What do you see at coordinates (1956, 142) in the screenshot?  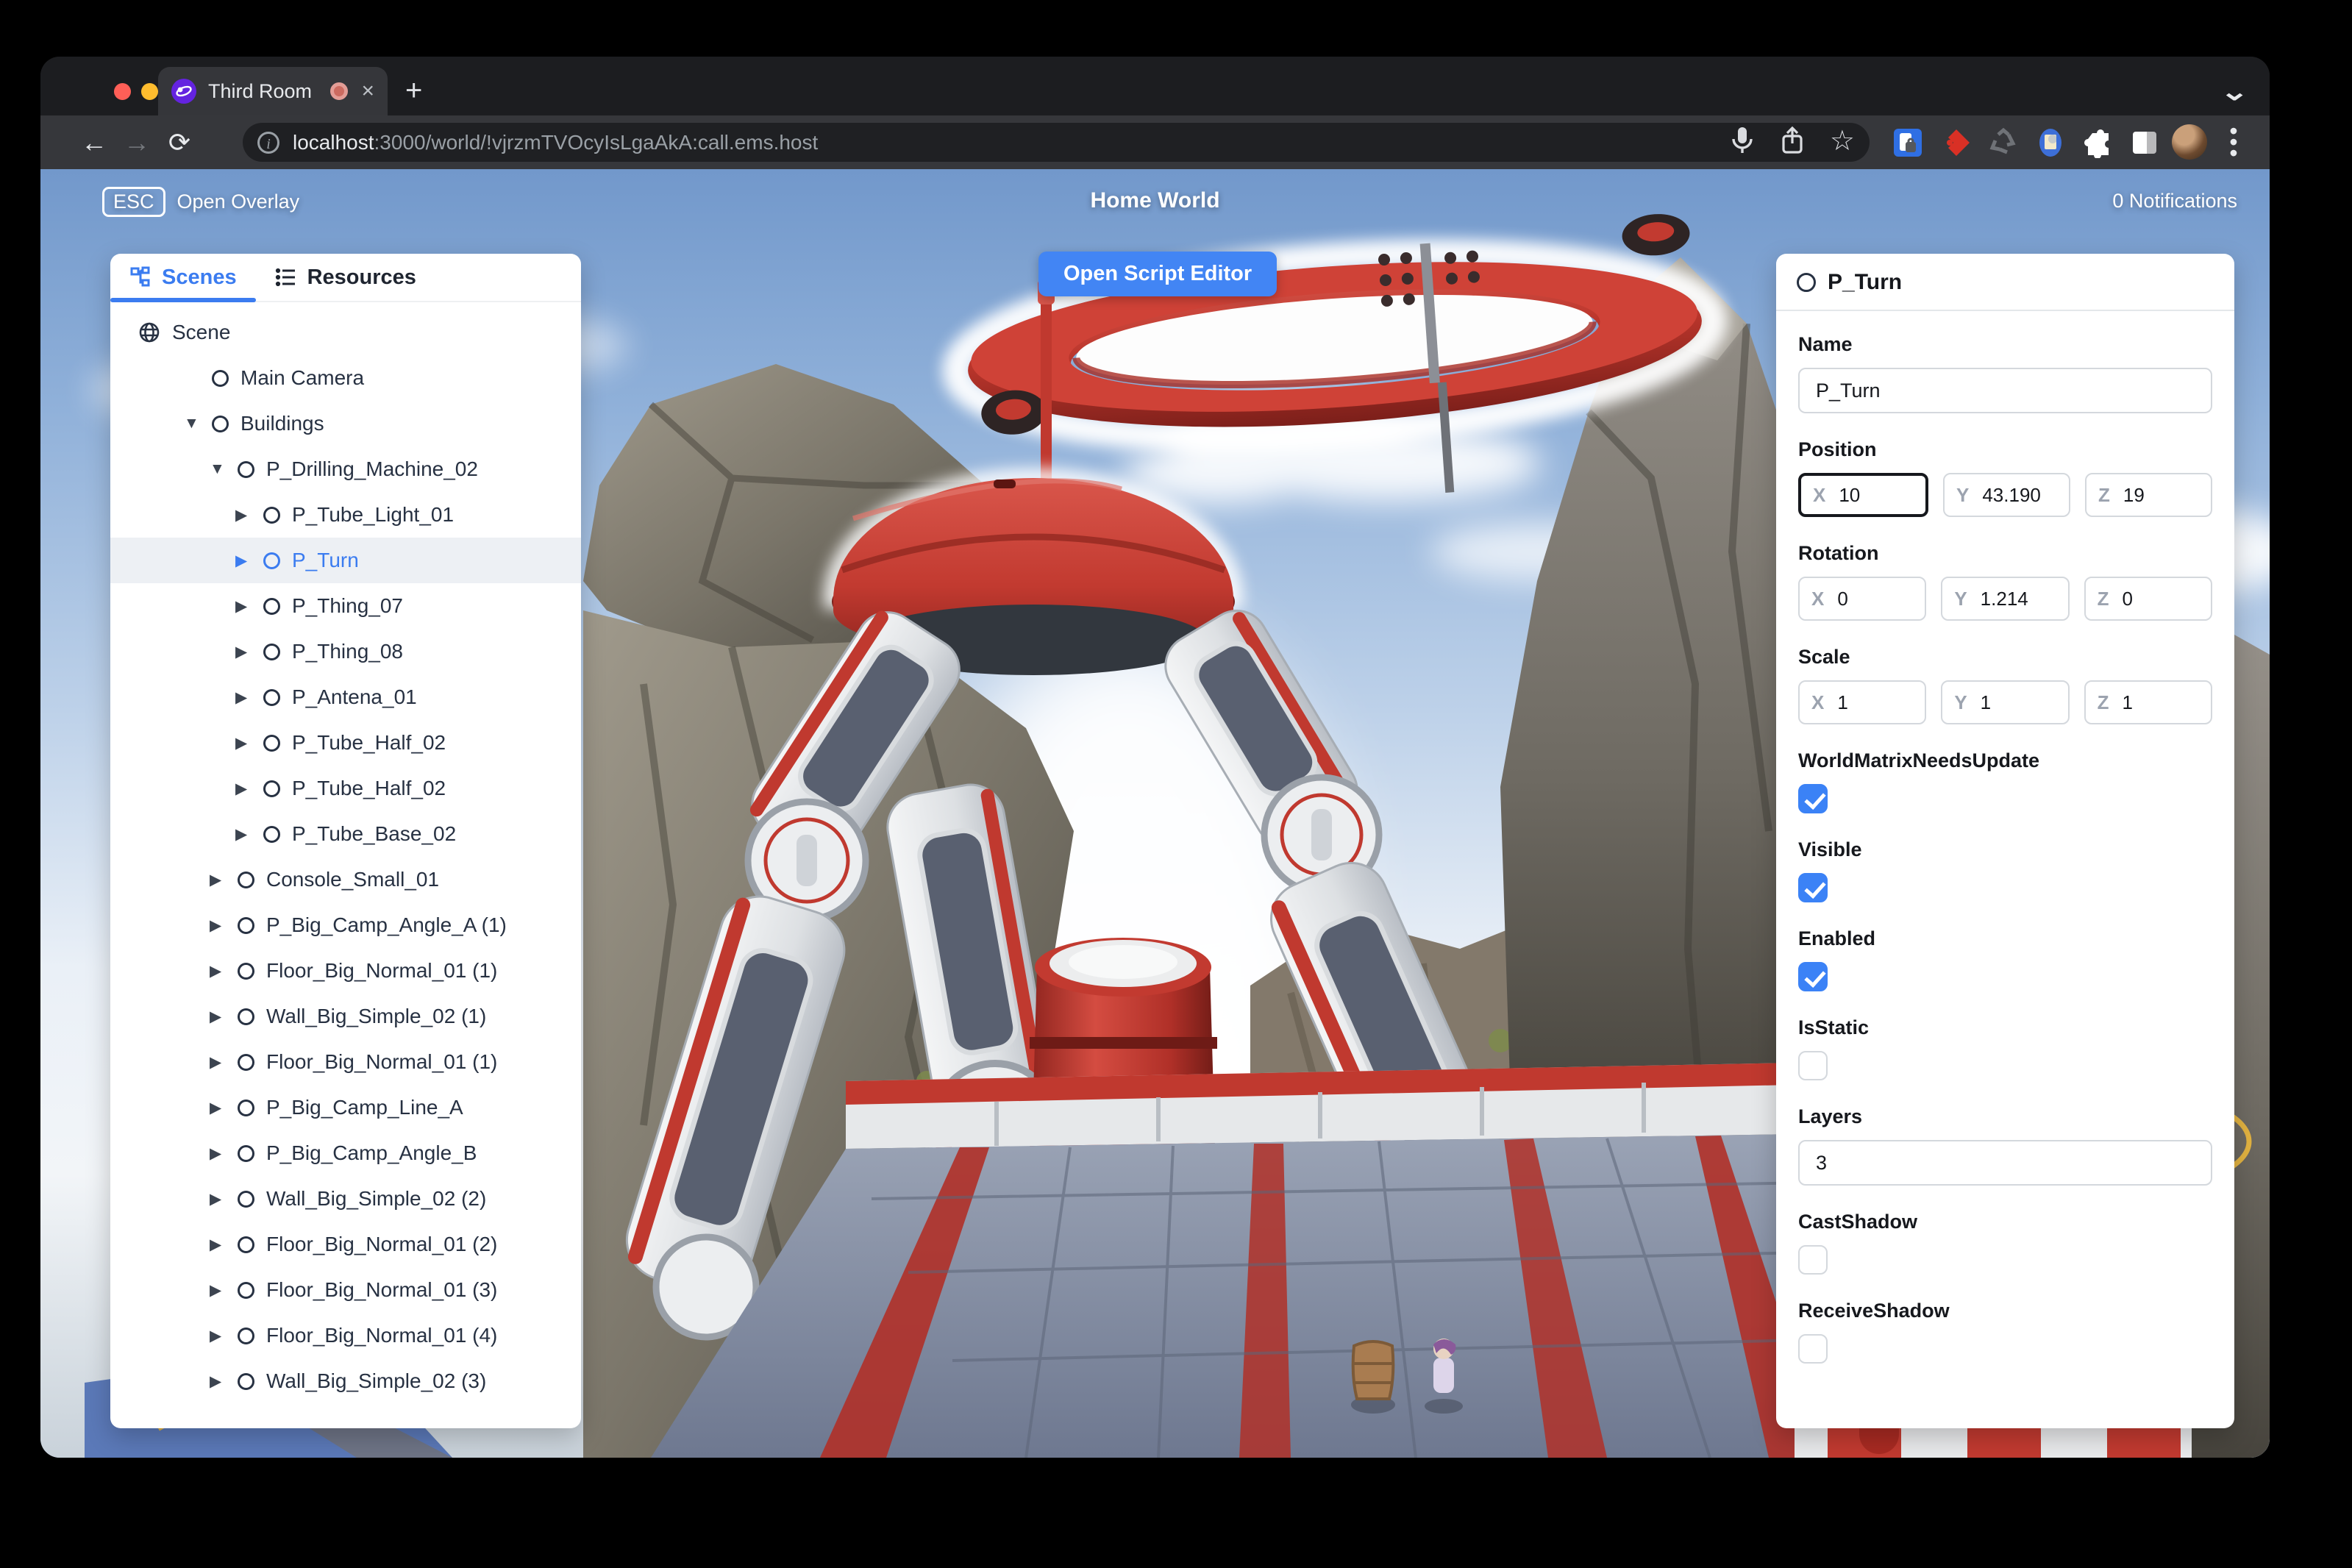 I see `red-diamond-extension-icon` at bounding box center [1956, 142].